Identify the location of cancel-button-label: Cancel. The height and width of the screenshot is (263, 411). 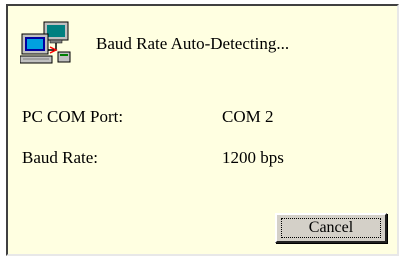
(331, 228).